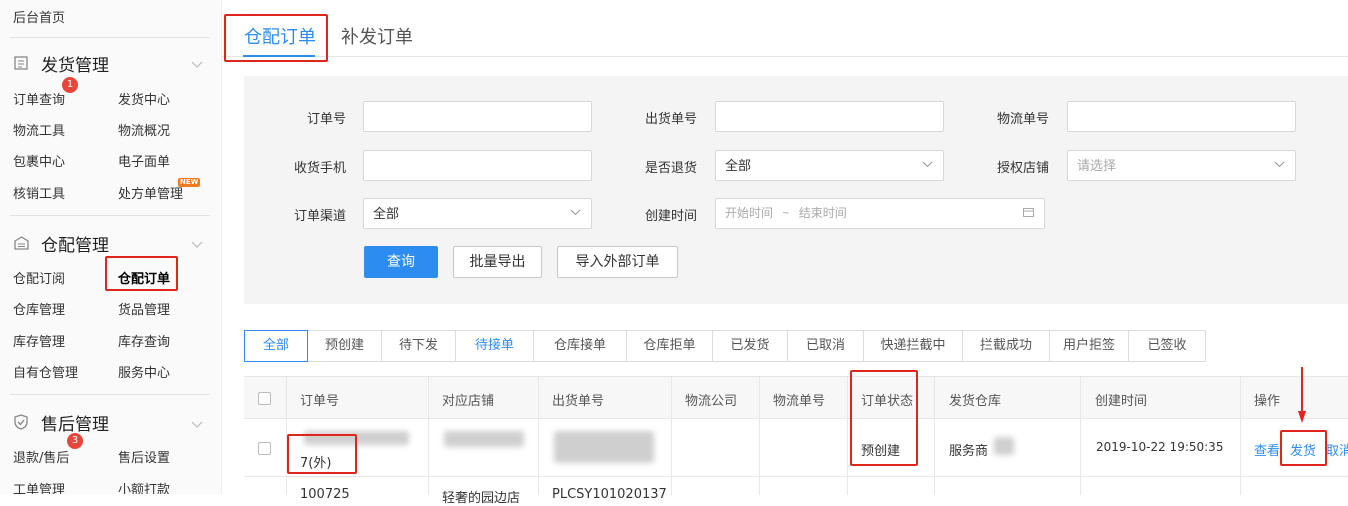  What do you see at coordinates (401, 262) in the screenshot?
I see `query-button: 查询` at bounding box center [401, 262].